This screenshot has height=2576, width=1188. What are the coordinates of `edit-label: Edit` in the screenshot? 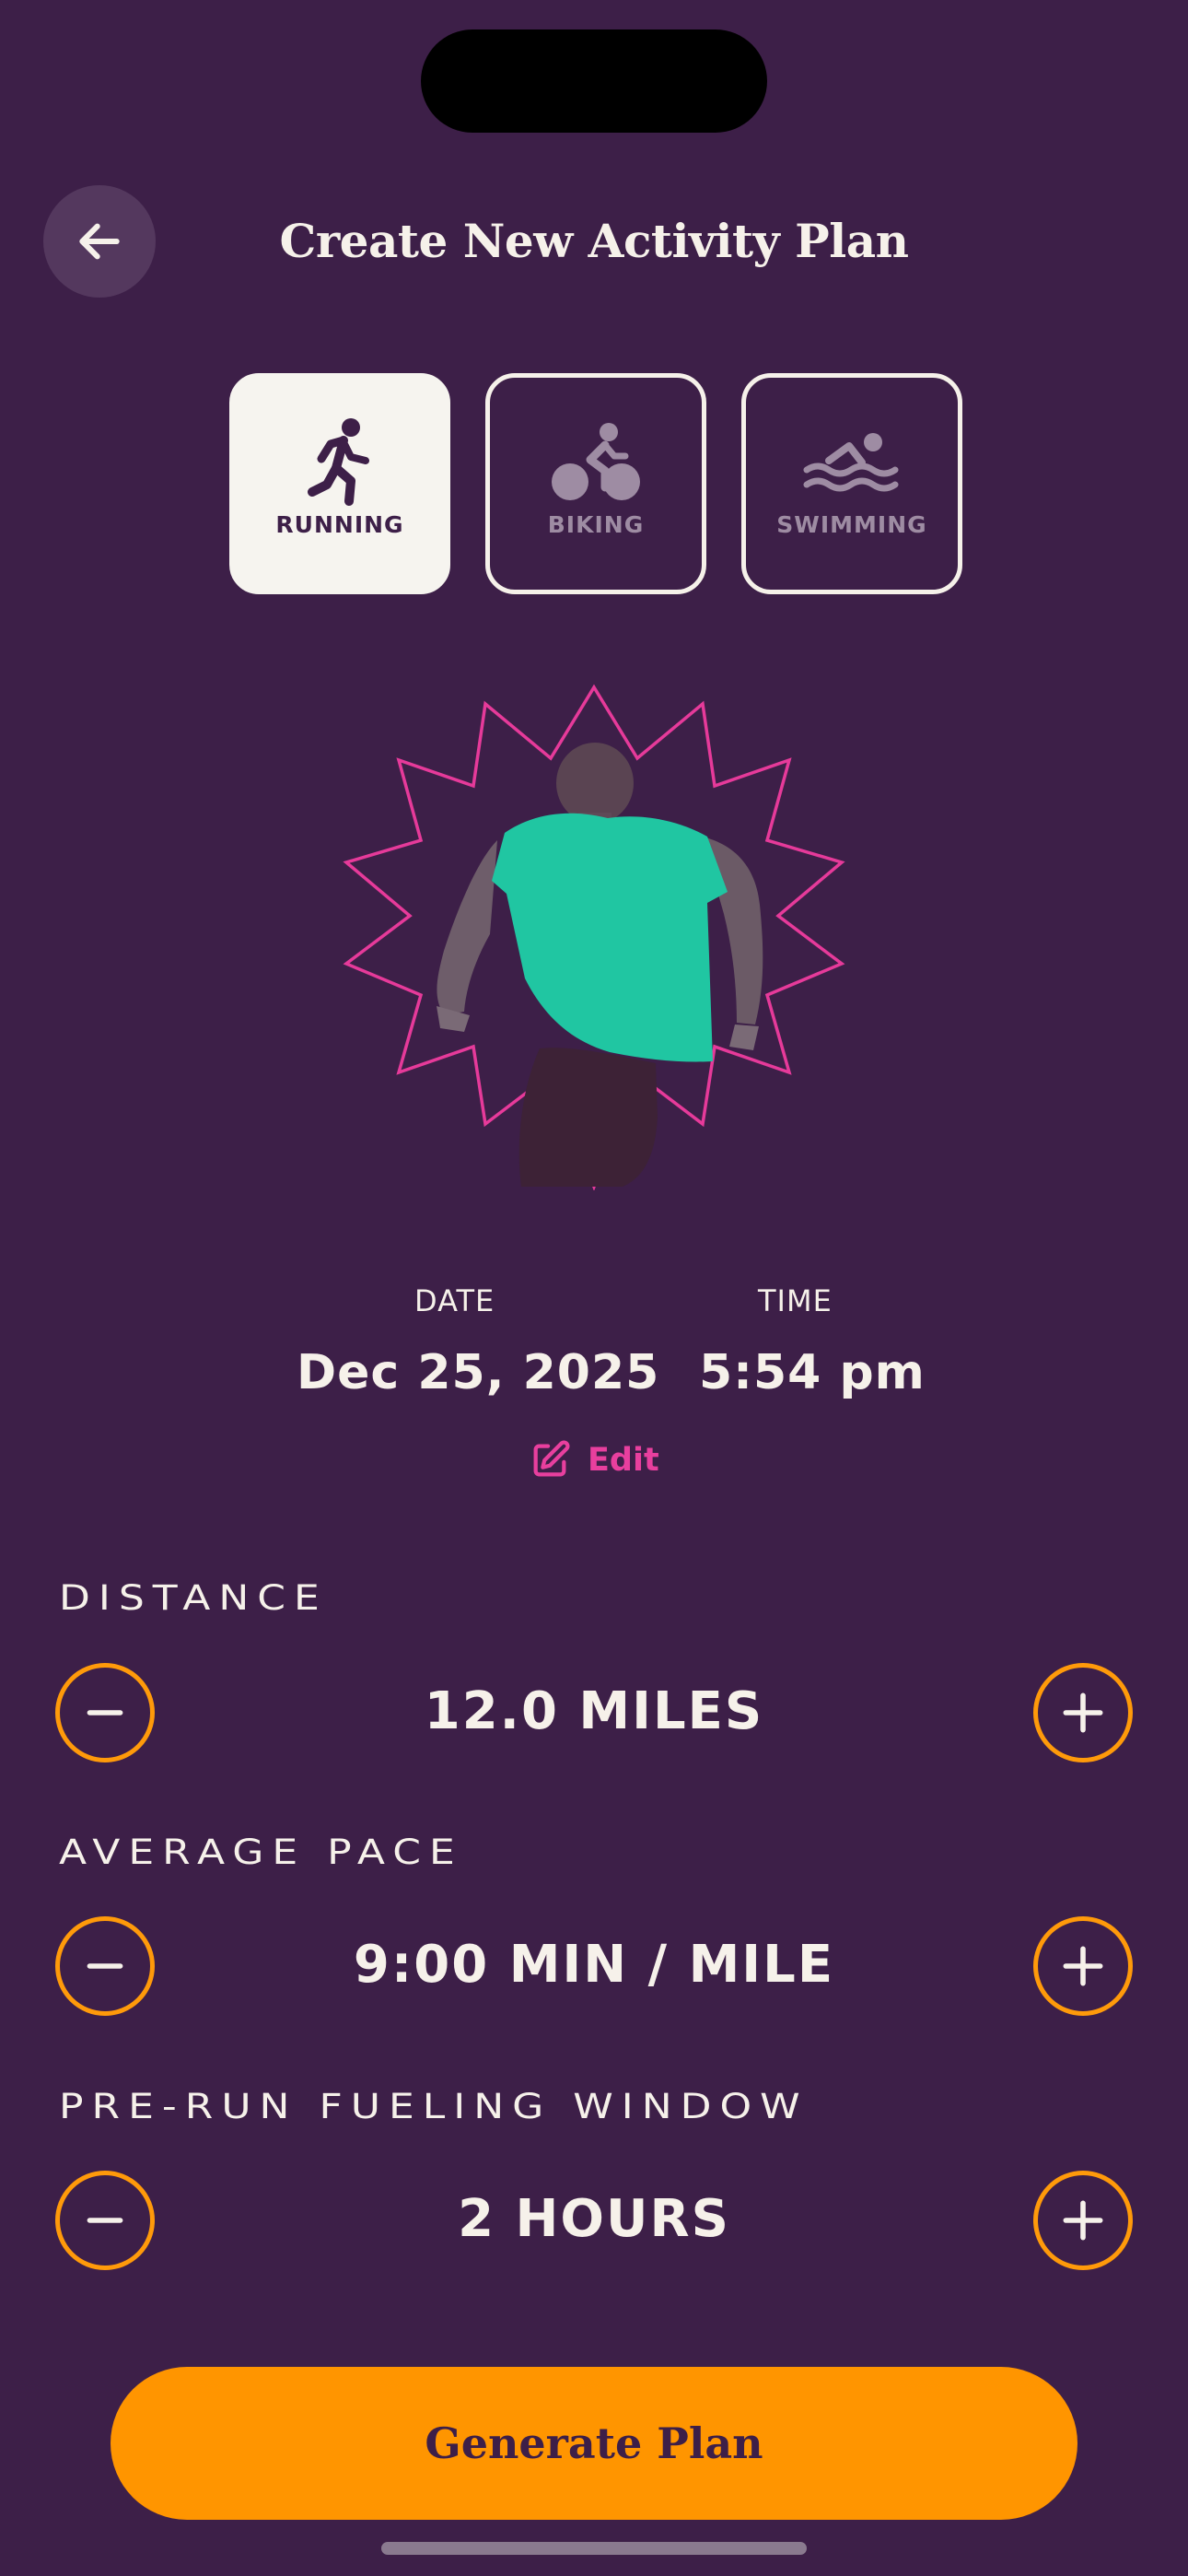 It's located at (623, 1460).